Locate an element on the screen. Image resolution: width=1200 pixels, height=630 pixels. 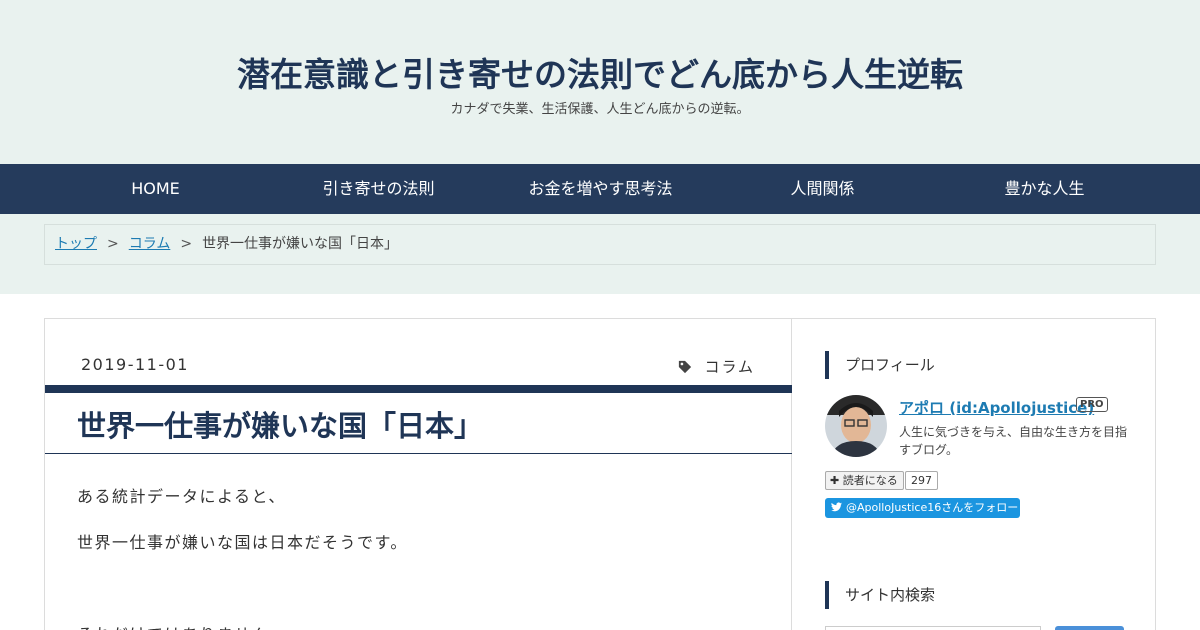
entry-paragraph: 世界一仕事が嫌いな国は日本だそうです。 is located at coordinates (242, 542).